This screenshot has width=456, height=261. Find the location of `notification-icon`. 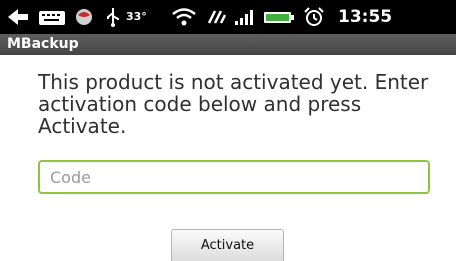

notification-icon is located at coordinates (84, 17).